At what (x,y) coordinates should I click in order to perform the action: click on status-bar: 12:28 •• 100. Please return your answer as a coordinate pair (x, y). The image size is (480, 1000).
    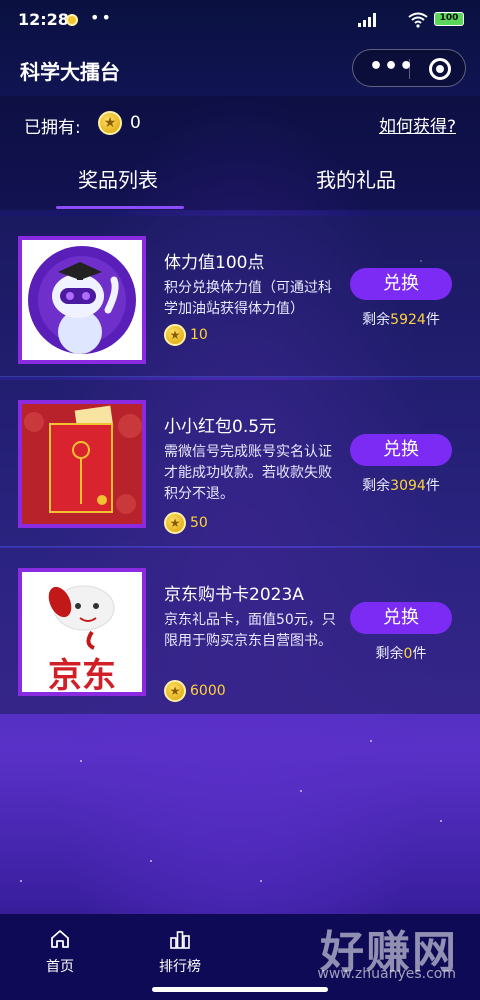
    Looking at the image, I should click on (240, 20).